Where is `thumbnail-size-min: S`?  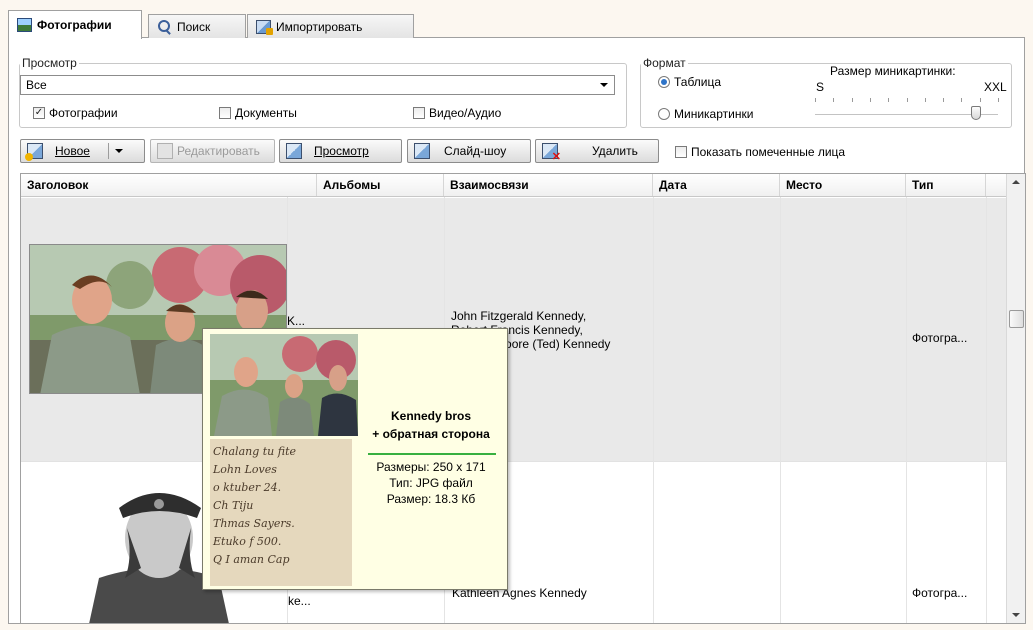 thumbnail-size-min: S is located at coordinates (820, 87).